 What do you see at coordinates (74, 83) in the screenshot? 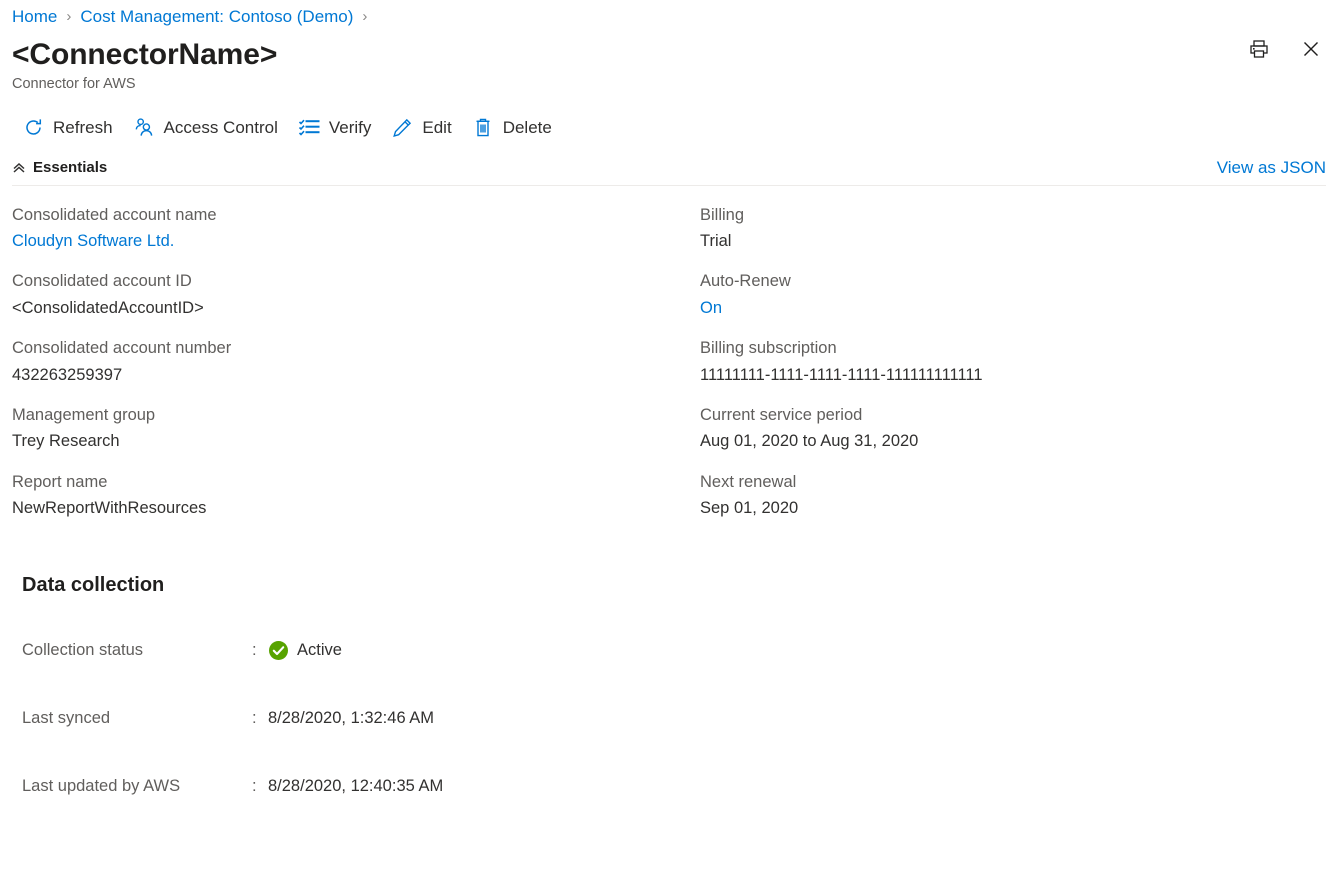
I see `page-subtitle: Connector for AWS` at bounding box center [74, 83].